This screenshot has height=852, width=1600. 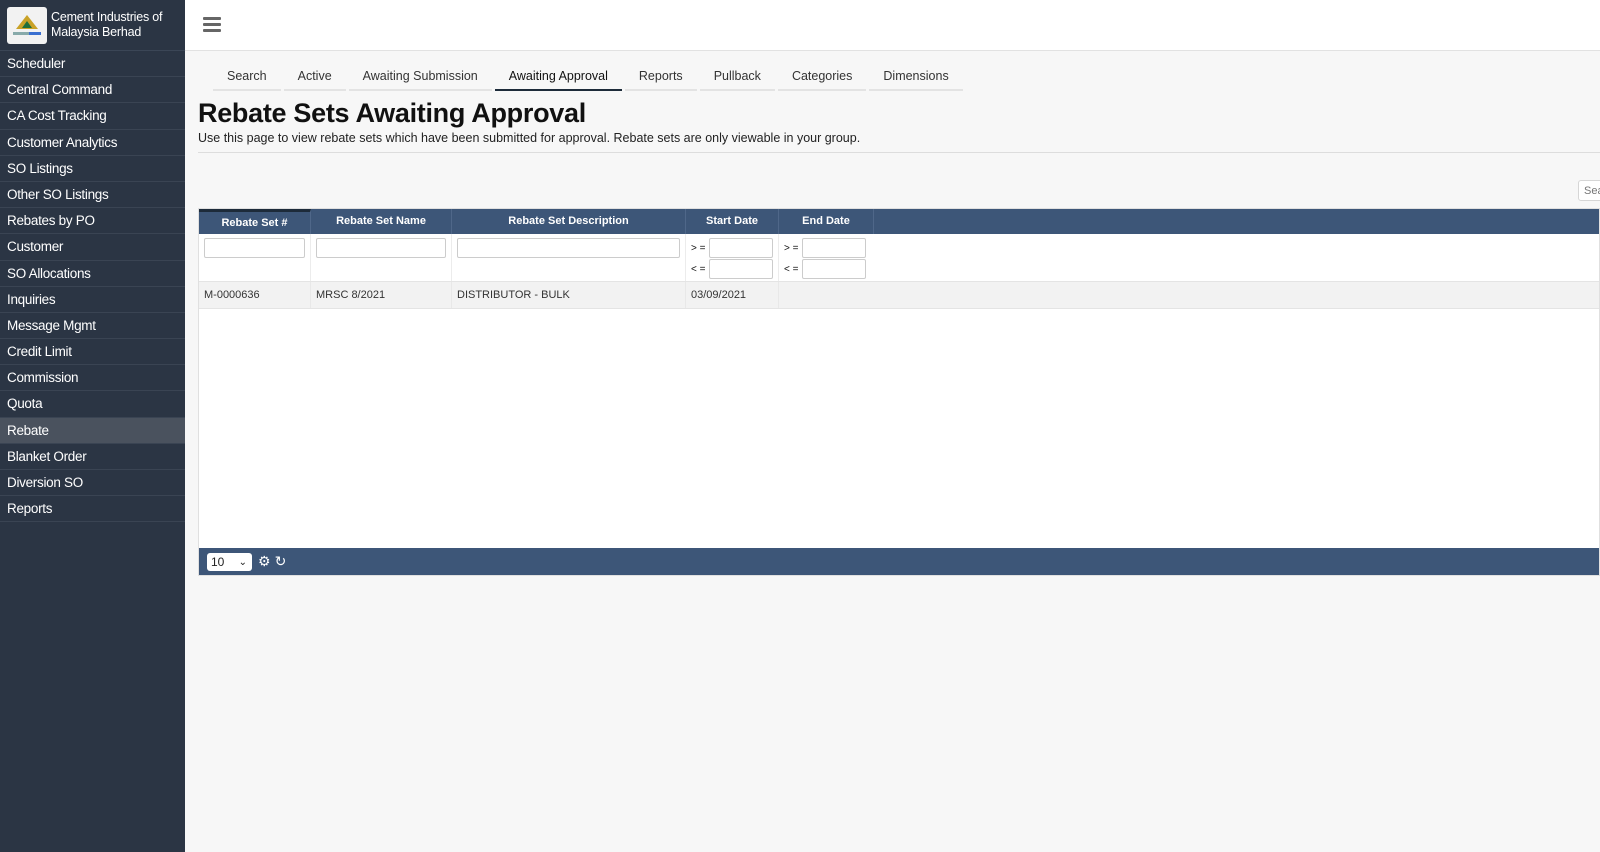 What do you see at coordinates (1589, 190) in the screenshot?
I see `grid-search-input` at bounding box center [1589, 190].